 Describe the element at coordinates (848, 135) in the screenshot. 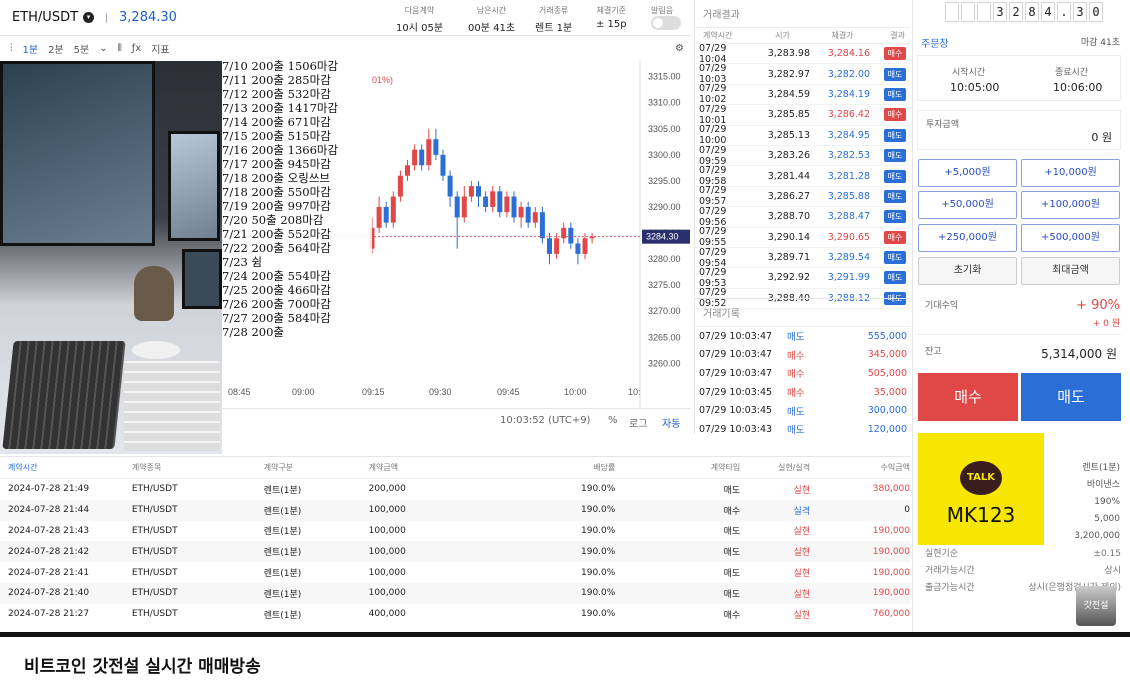

I see `result-close: 3,284.95` at that location.